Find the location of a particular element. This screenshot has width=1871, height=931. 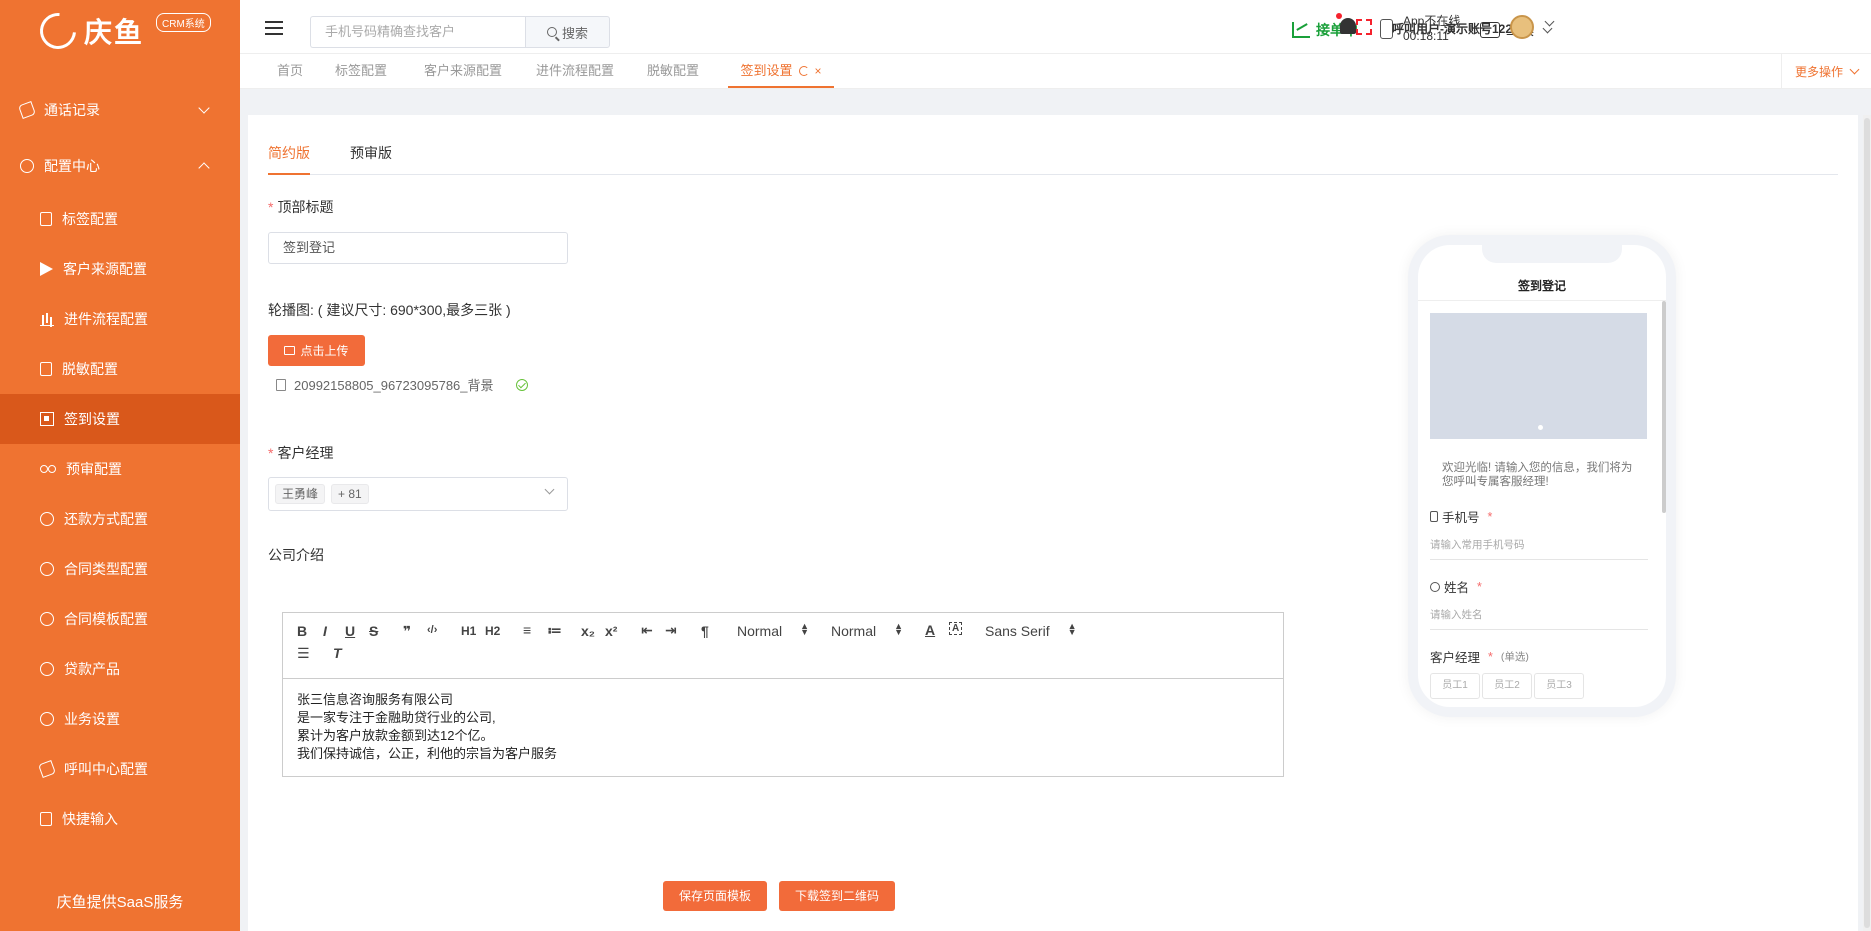

menu-toggle-icon is located at coordinates (274, 22).